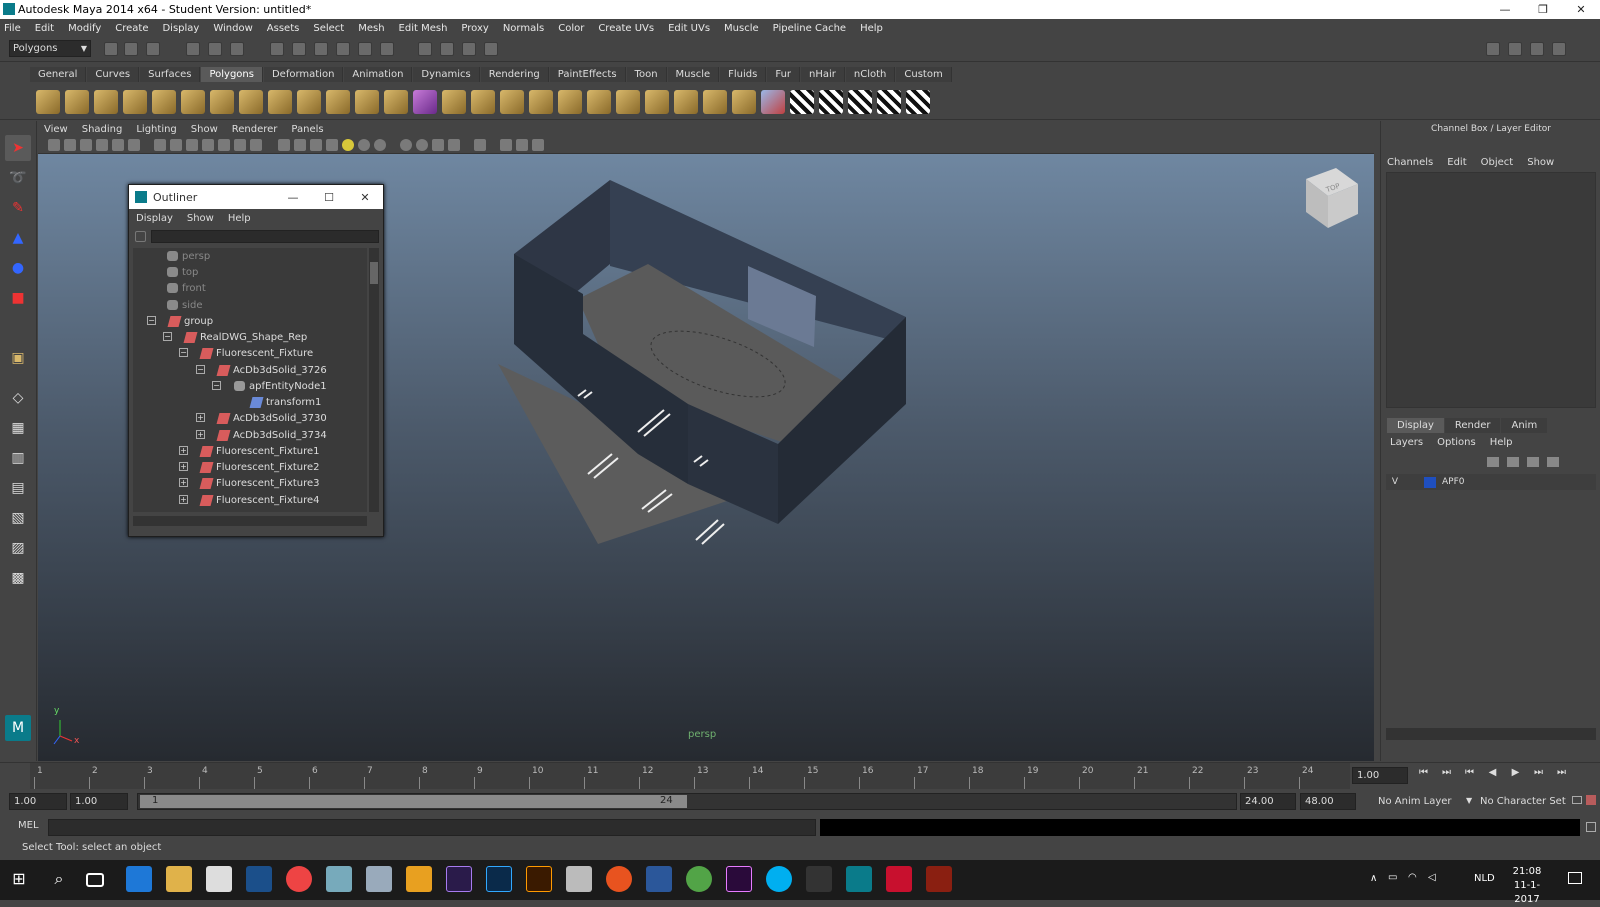 The height and width of the screenshot is (907, 1600). What do you see at coordinates (255, 129) in the screenshot?
I see `viewport-menu-renderer: Renderer` at bounding box center [255, 129].